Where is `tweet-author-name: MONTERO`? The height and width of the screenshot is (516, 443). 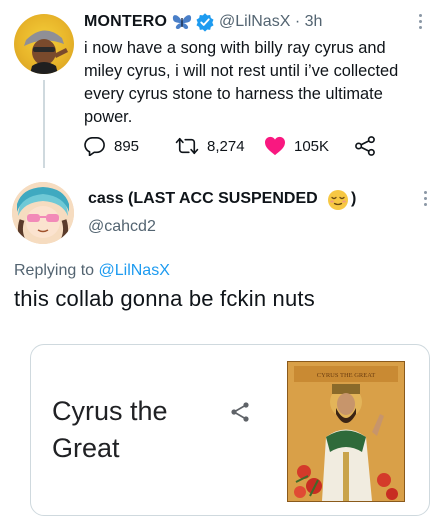 tweet-author-name: MONTERO is located at coordinates (125, 22).